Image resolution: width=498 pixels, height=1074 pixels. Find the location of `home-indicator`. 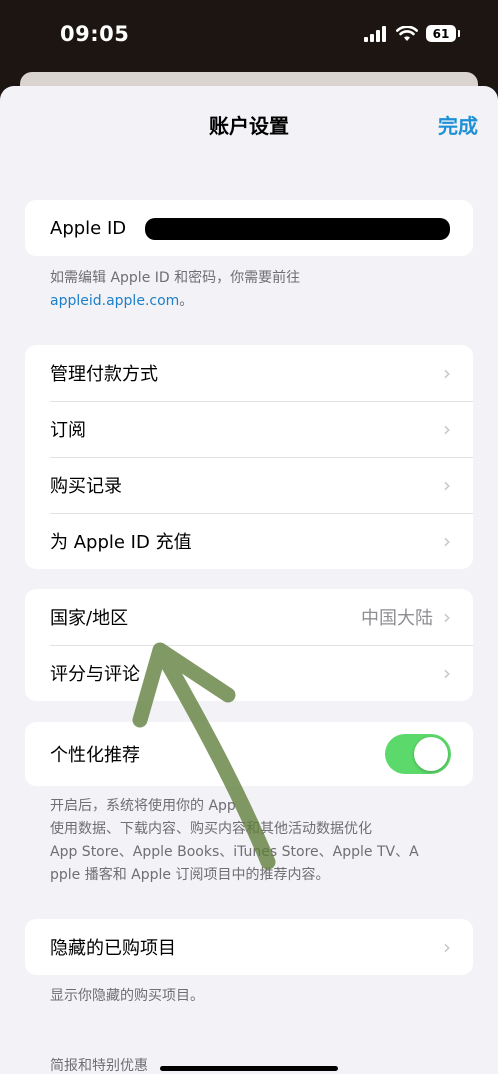

home-indicator is located at coordinates (249, 1068).